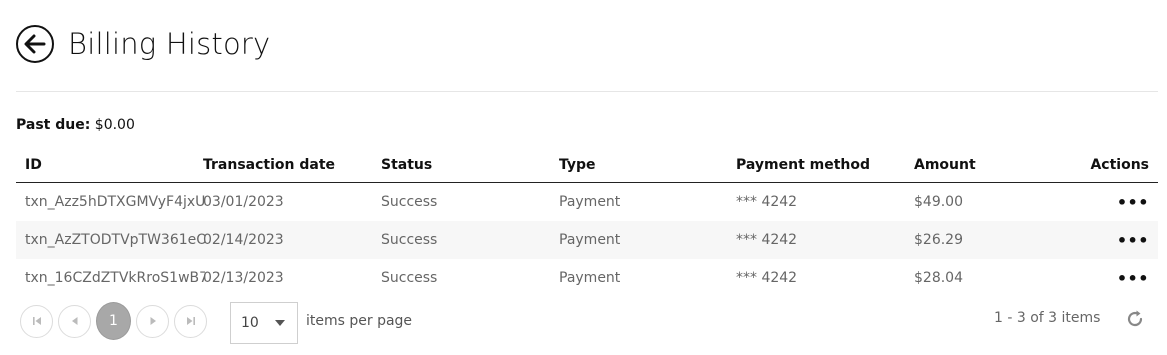  I want to click on column-header-type: Type, so click(577, 164).